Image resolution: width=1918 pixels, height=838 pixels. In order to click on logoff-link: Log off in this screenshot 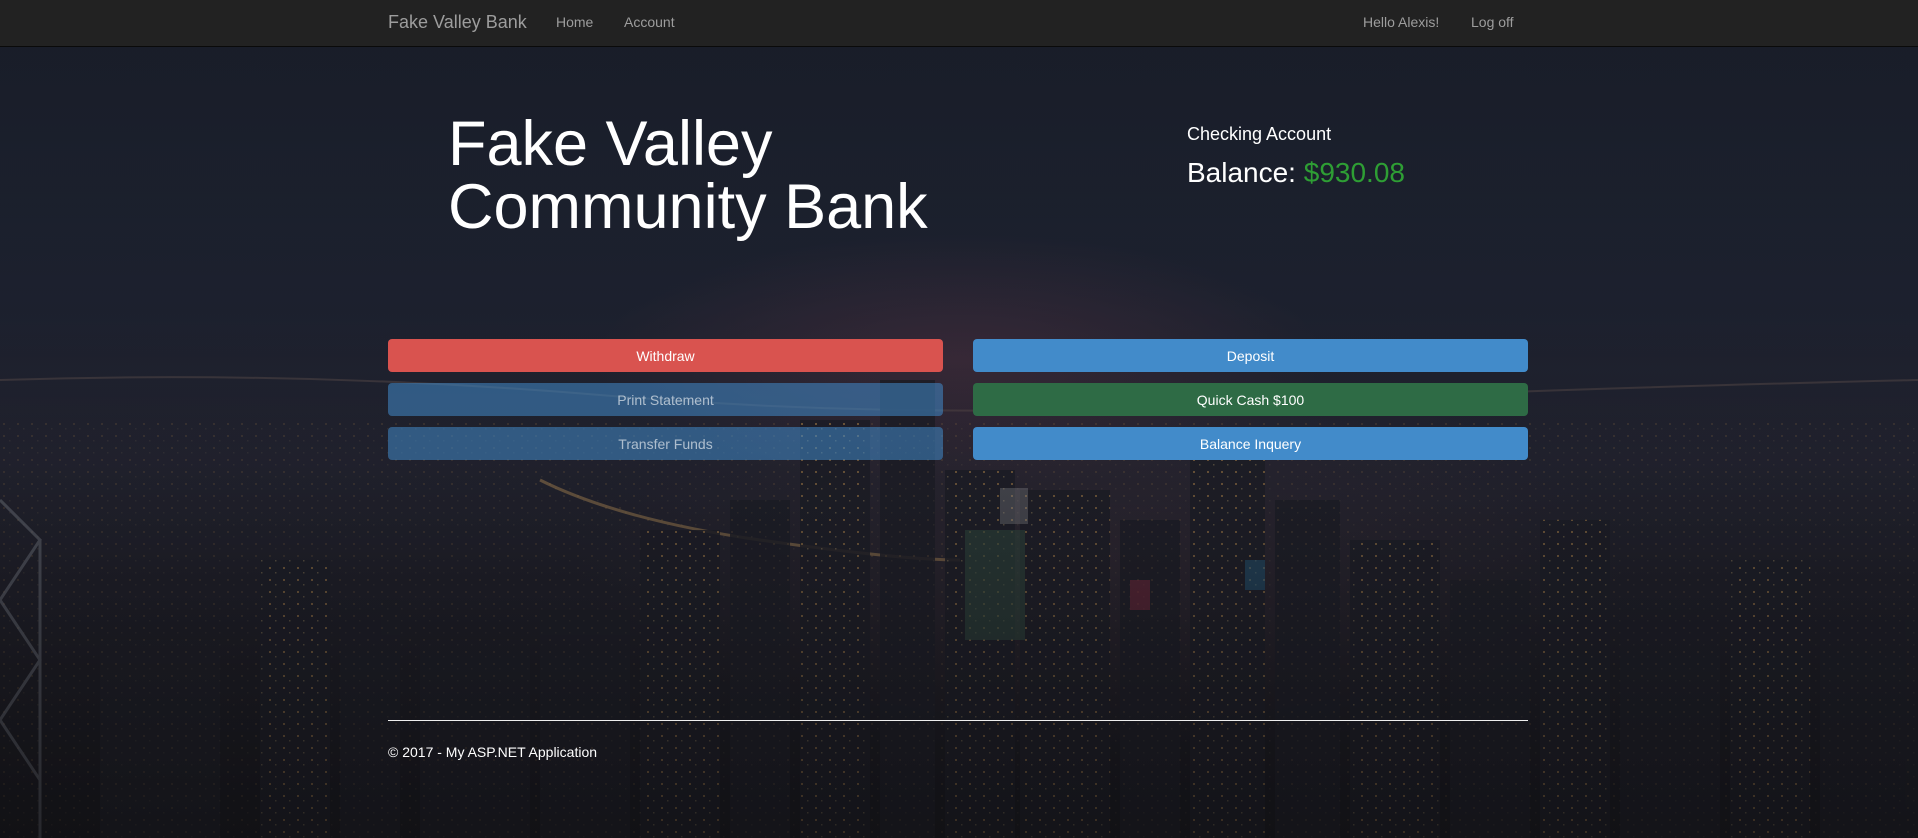, I will do `click(1492, 22)`.